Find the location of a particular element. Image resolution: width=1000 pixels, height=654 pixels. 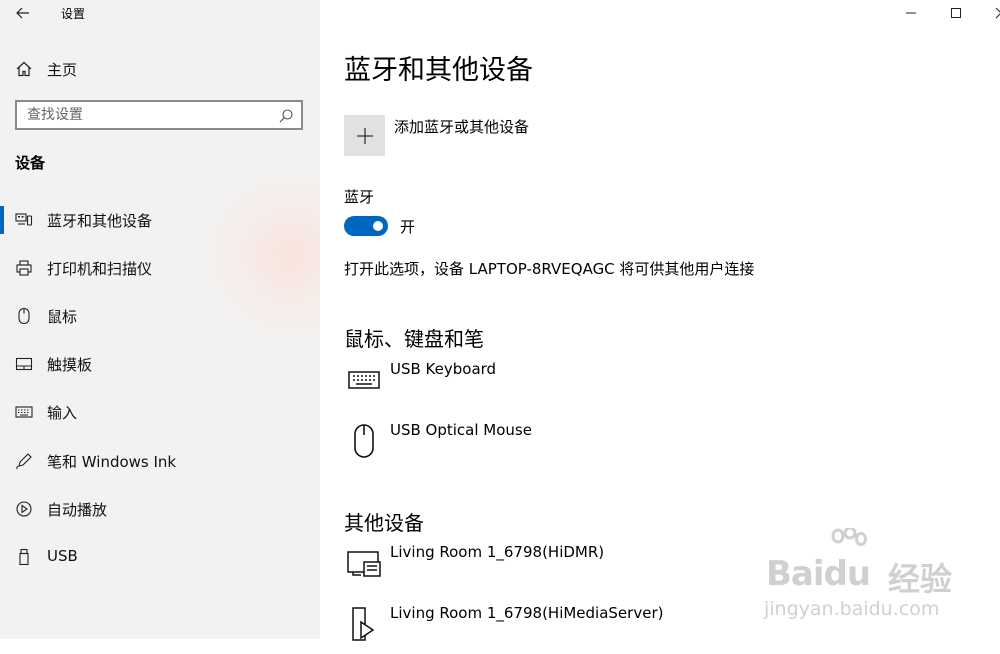

close-button is located at coordinates (989, 13).